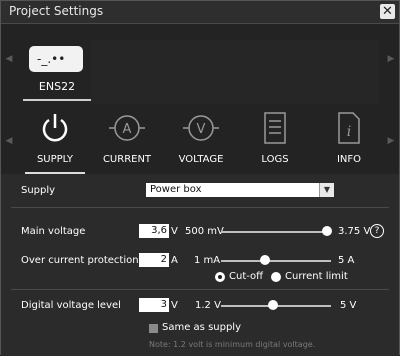 This screenshot has width=400, height=356. What do you see at coordinates (55, 128) in the screenshot?
I see `power-icon` at bounding box center [55, 128].